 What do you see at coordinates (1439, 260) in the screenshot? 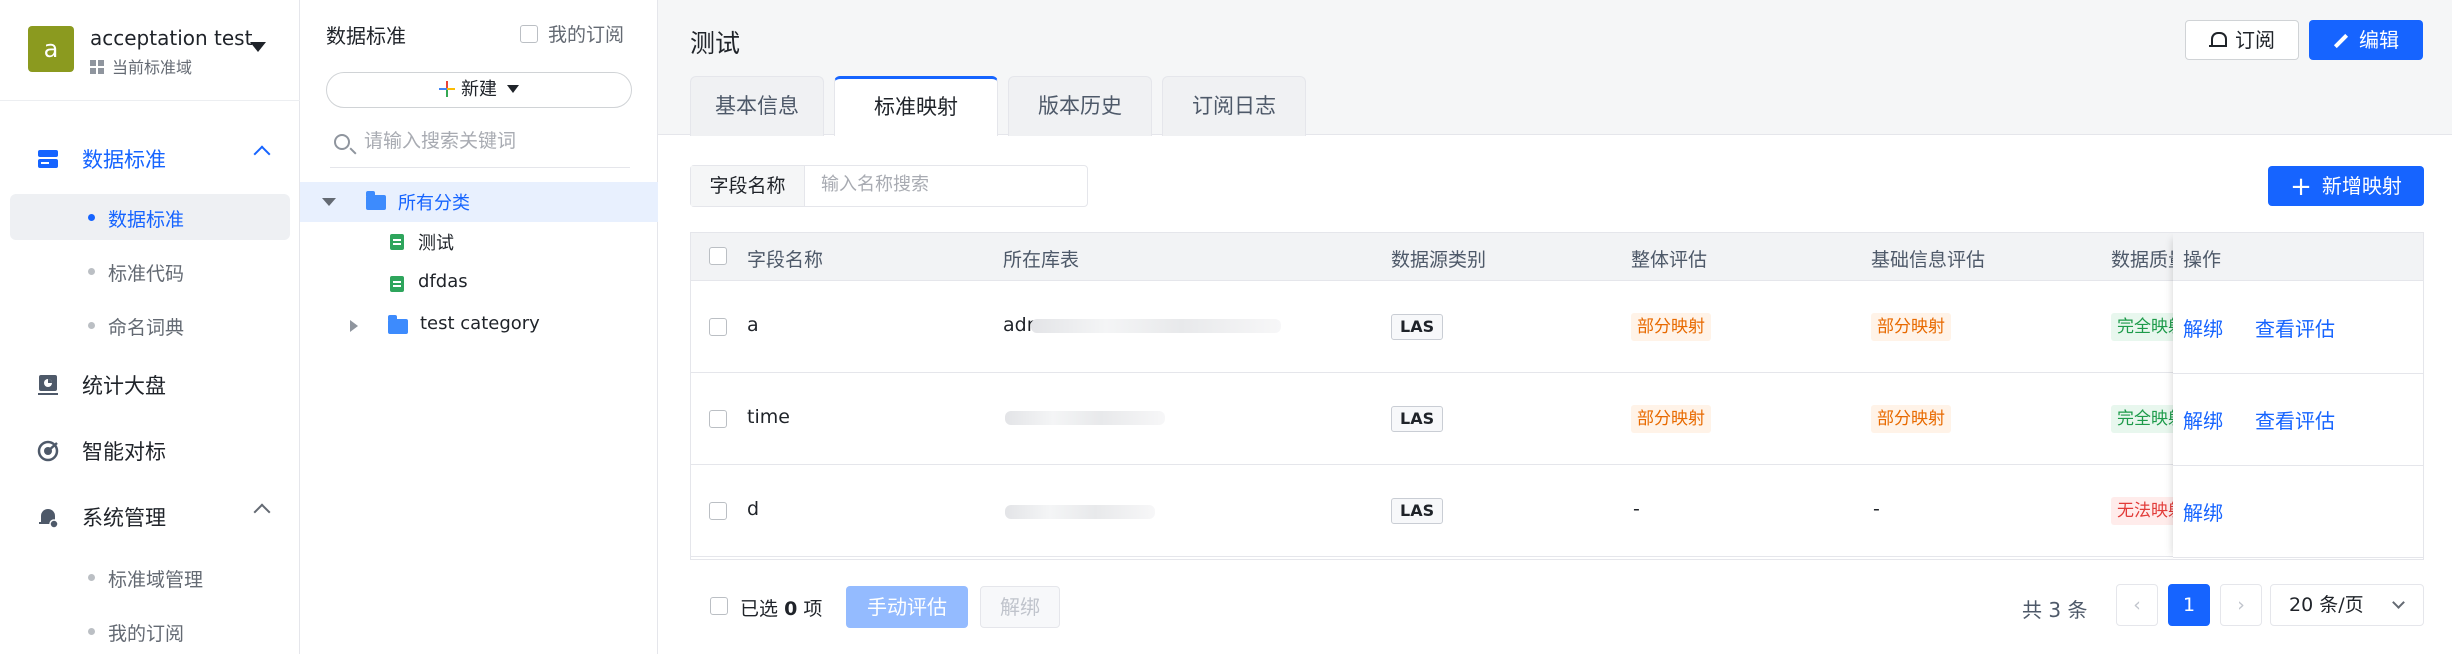
I see `column-header: 数据源类别` at bounding box center [1439, 260].